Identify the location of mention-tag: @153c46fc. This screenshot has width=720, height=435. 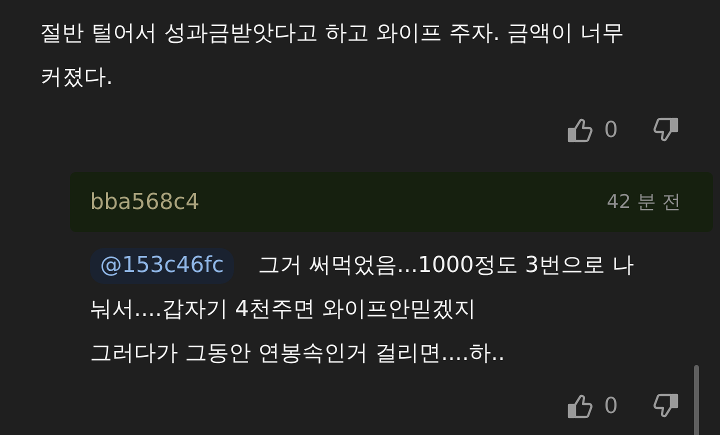
(162, 266).